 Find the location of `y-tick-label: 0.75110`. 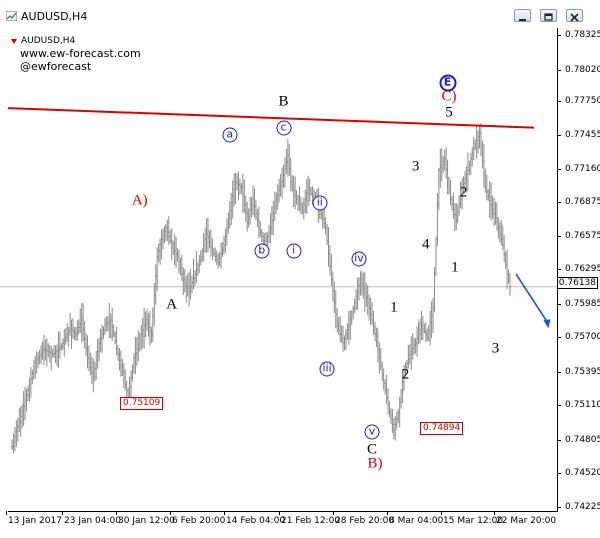

y-tick-label: 0.75110 is located at coordinates (582, 405).